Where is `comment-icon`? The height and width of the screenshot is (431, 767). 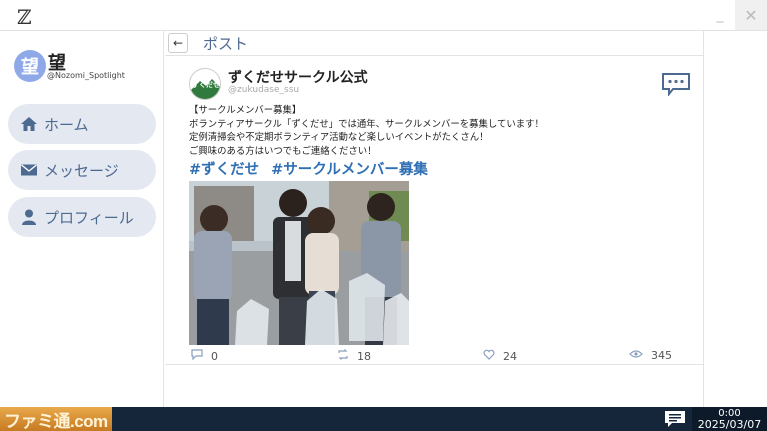
comment-icon is located at coordinates (676, 86).